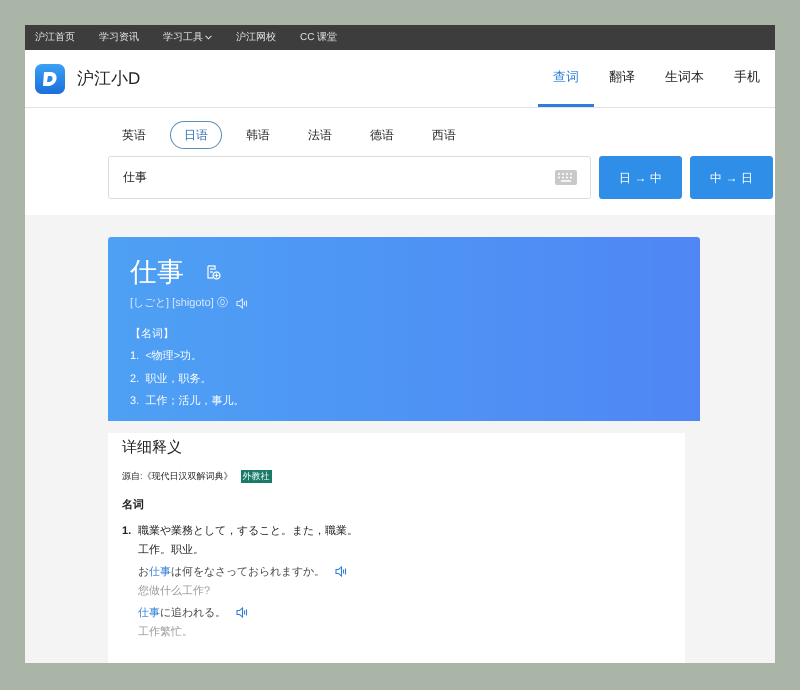 This screenshot has width=800, height=690. What do you see at coordinates (166, 631) in the screenshot?
I see `example-translation: 工作繁忙。` at bounding box center [166, 631].